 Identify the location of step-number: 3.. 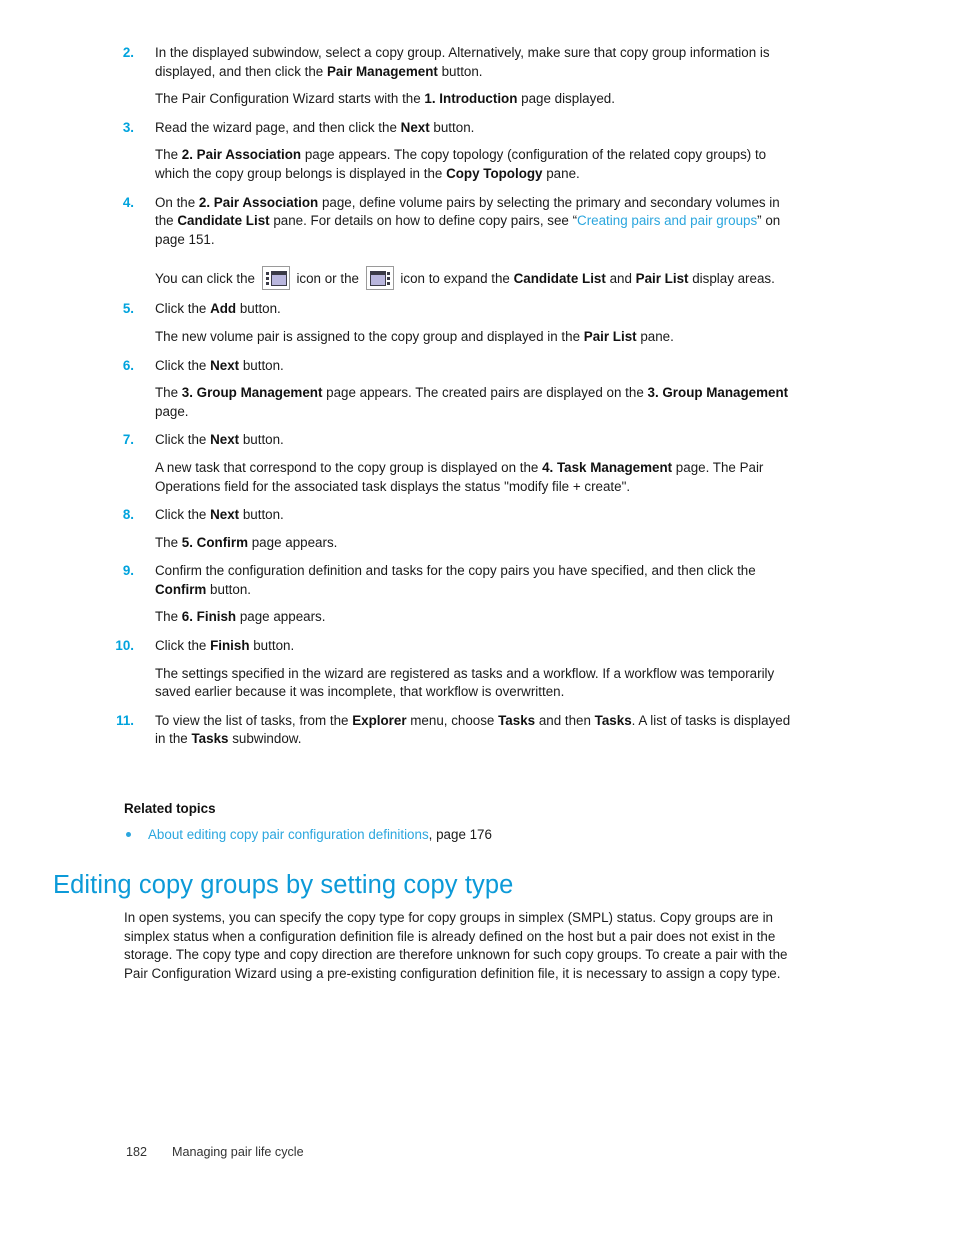
(128, 127).